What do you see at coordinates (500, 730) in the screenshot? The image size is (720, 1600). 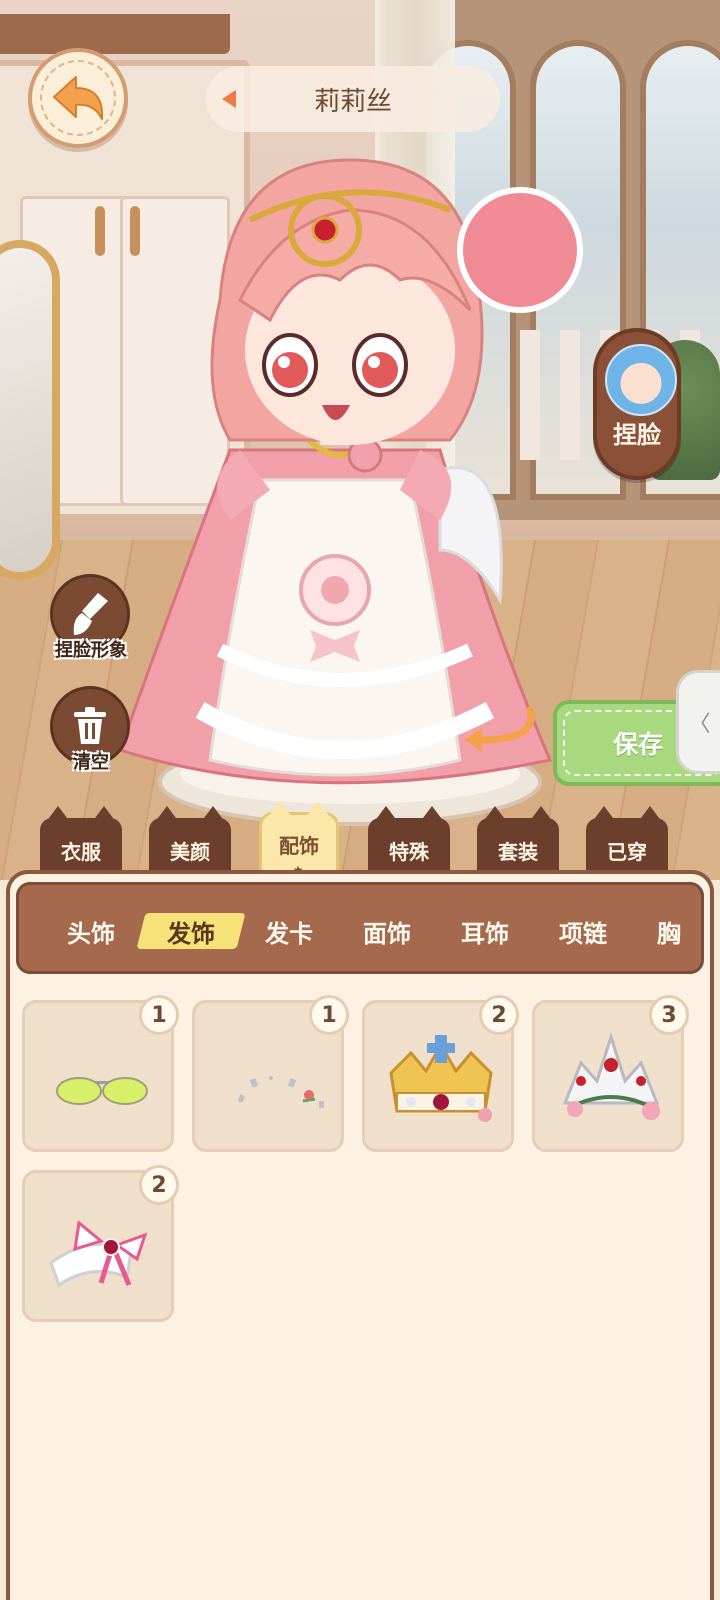 I see `rotate-arrow-icon` at bounding box center [500, 730].